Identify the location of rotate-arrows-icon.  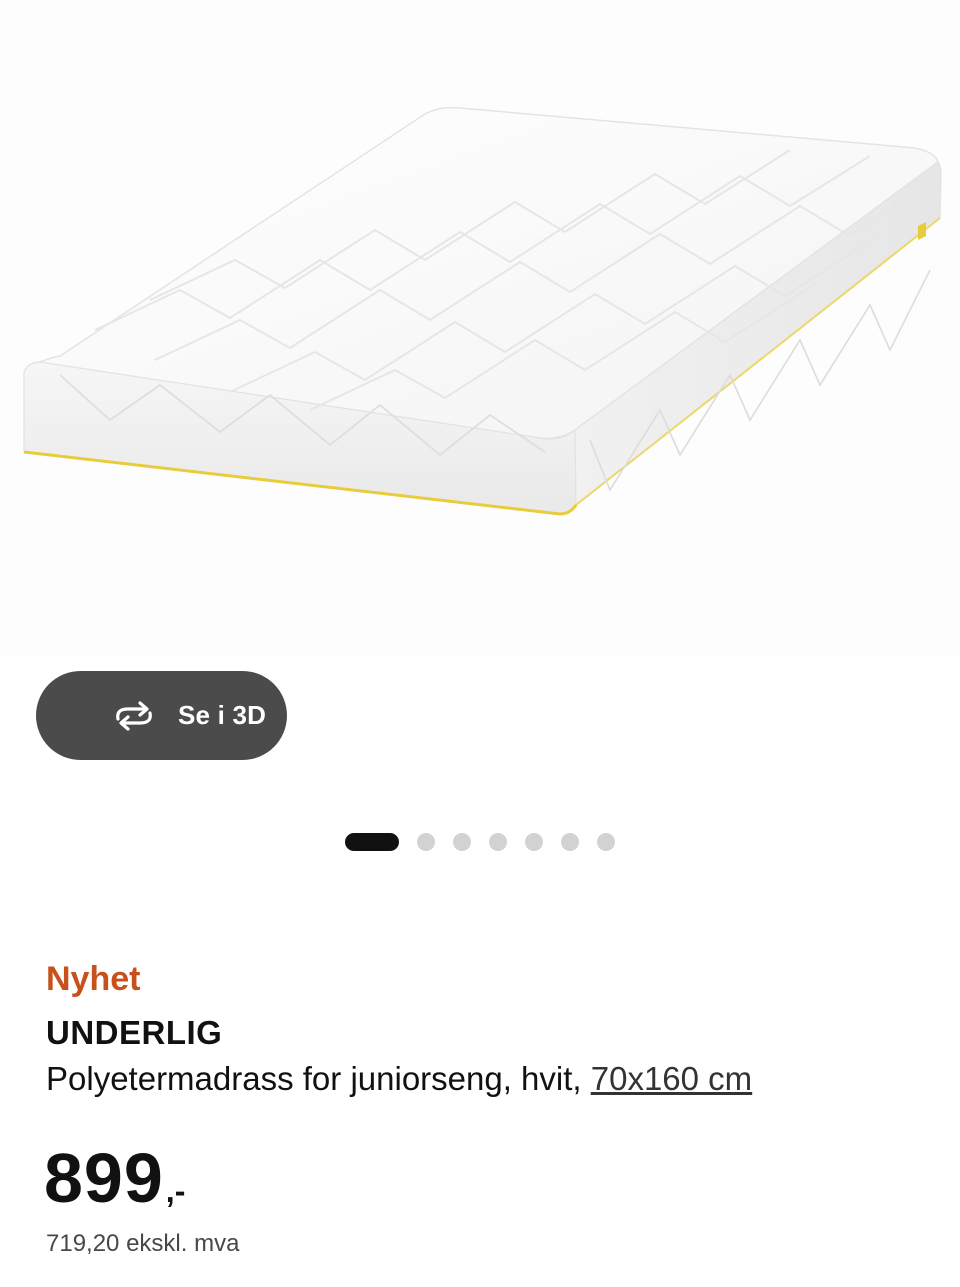
(134, 716).